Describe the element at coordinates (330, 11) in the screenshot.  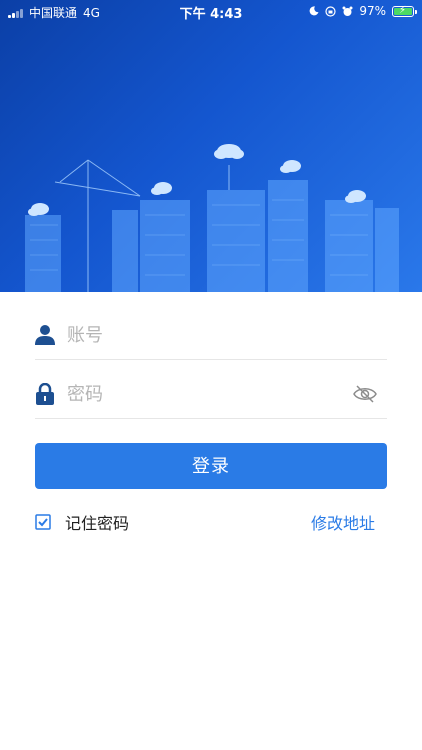
I see `orientation-lock-icon` at that location.